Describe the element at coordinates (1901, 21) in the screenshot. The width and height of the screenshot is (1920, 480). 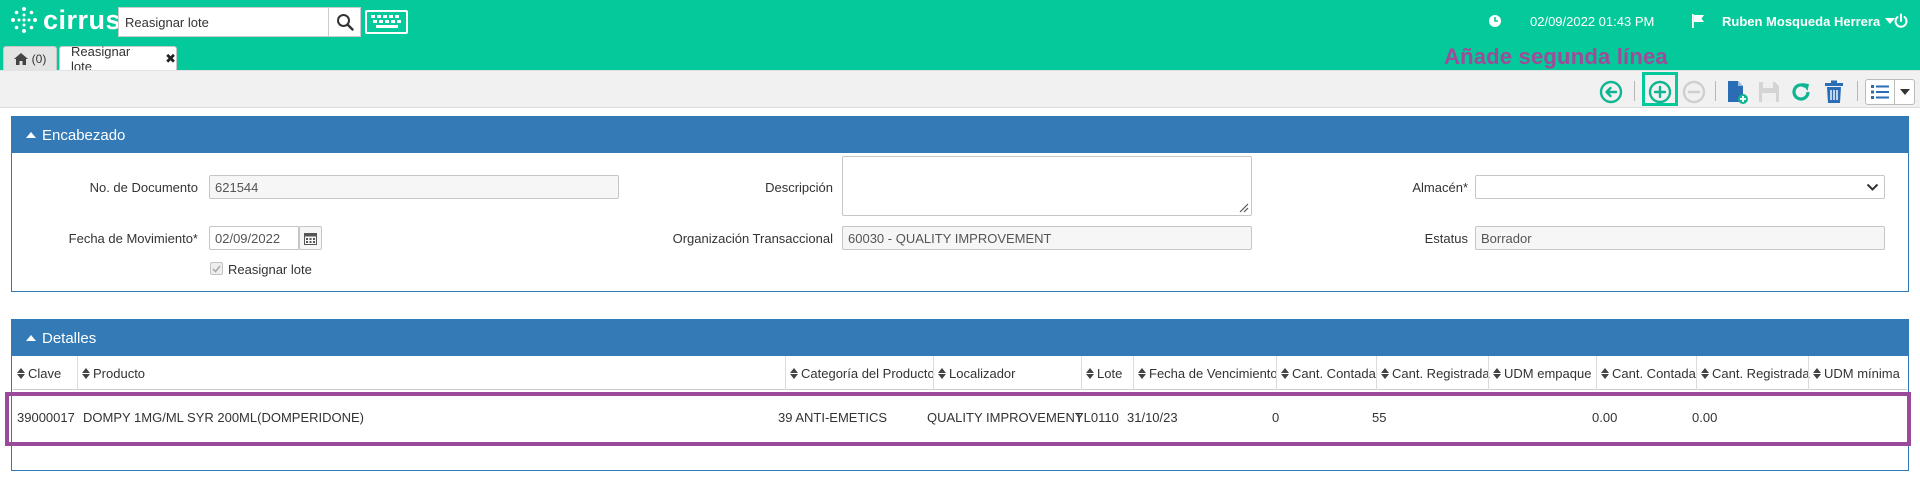
I see `power-icon` at that location.